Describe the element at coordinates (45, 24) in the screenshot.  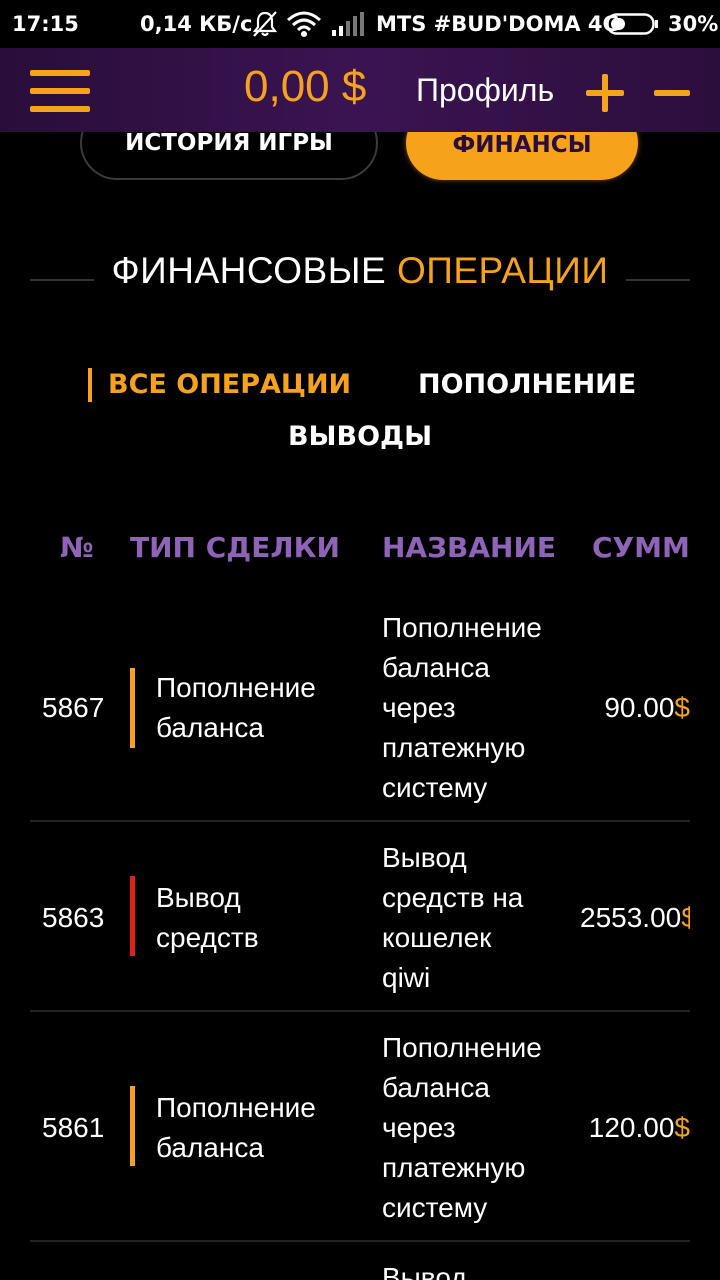
I see `status-time: 17:15` at that location.